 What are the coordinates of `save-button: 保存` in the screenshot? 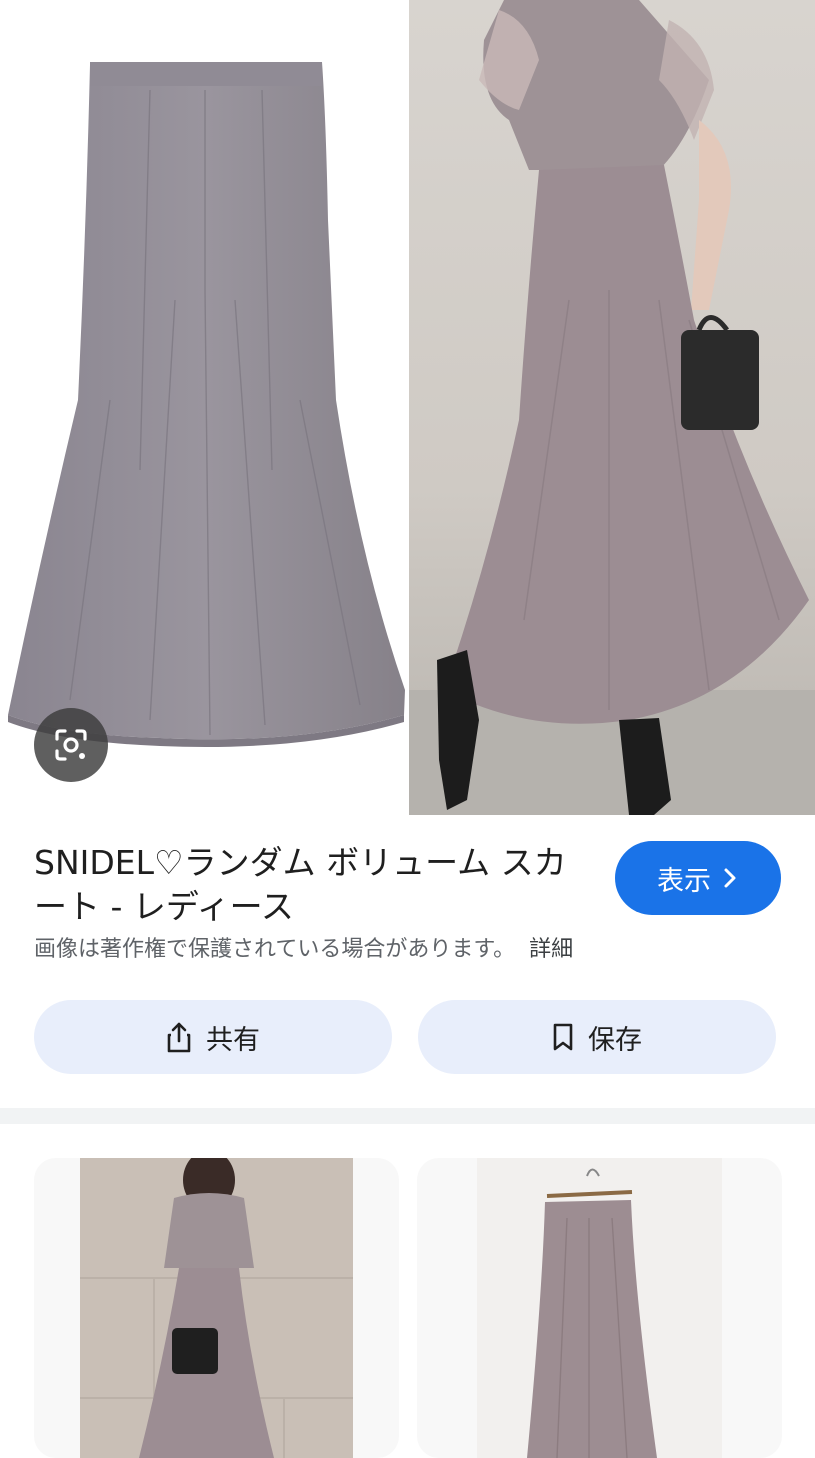 It's located at (597, 1037).